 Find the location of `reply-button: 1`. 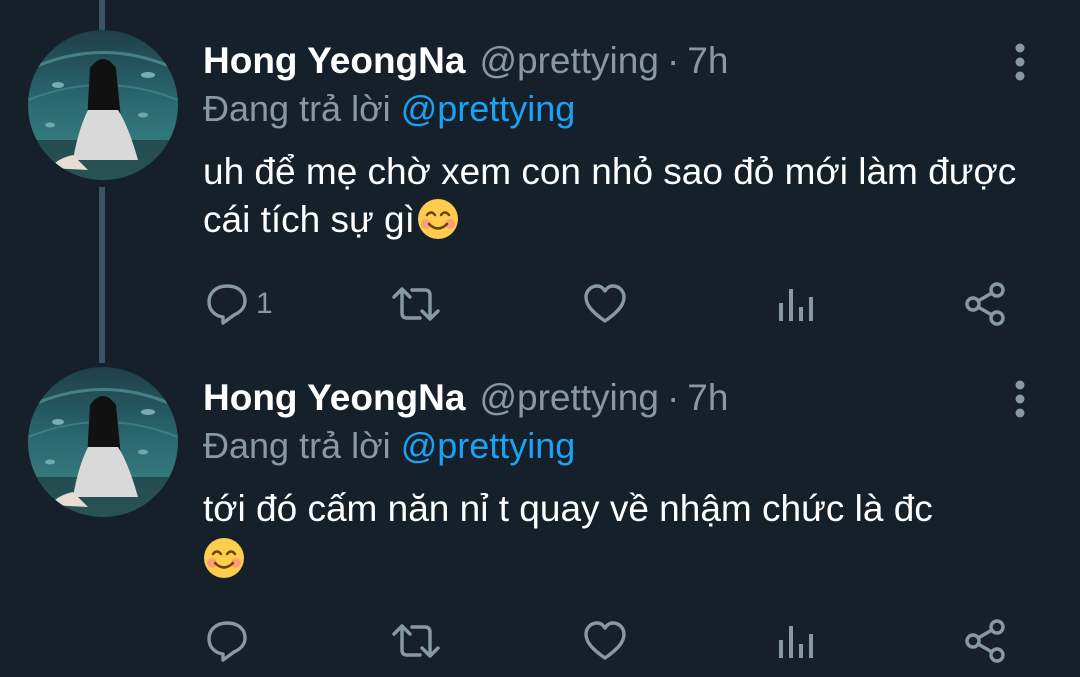

reply-button: 1 is located at coordinates (238, 304).